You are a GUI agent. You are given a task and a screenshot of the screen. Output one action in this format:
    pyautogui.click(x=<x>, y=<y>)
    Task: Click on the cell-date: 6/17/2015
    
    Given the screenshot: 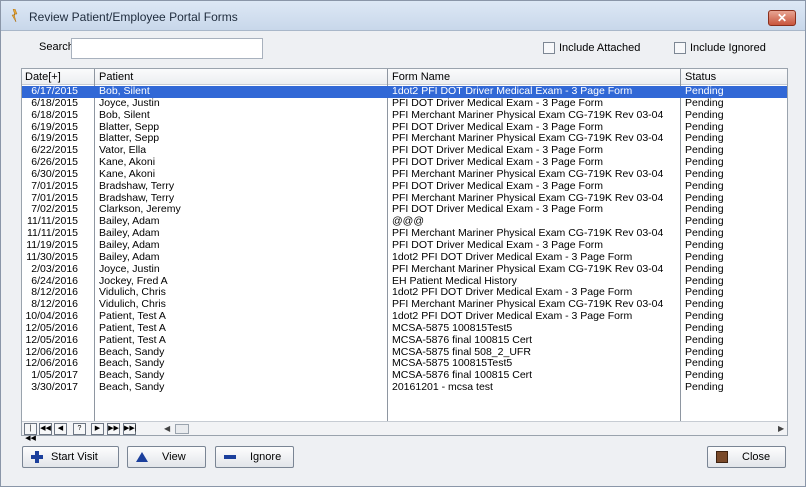 What is the action you would take?
    pyautogui.click(x=54, y=91)
    